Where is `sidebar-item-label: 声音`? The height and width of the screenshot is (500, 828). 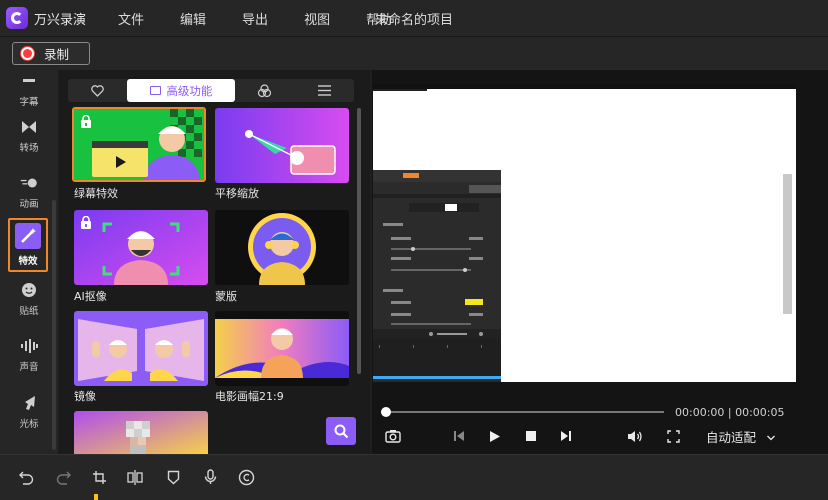 sidebar-item-label: 声音 is located at coordinates (29, 367).